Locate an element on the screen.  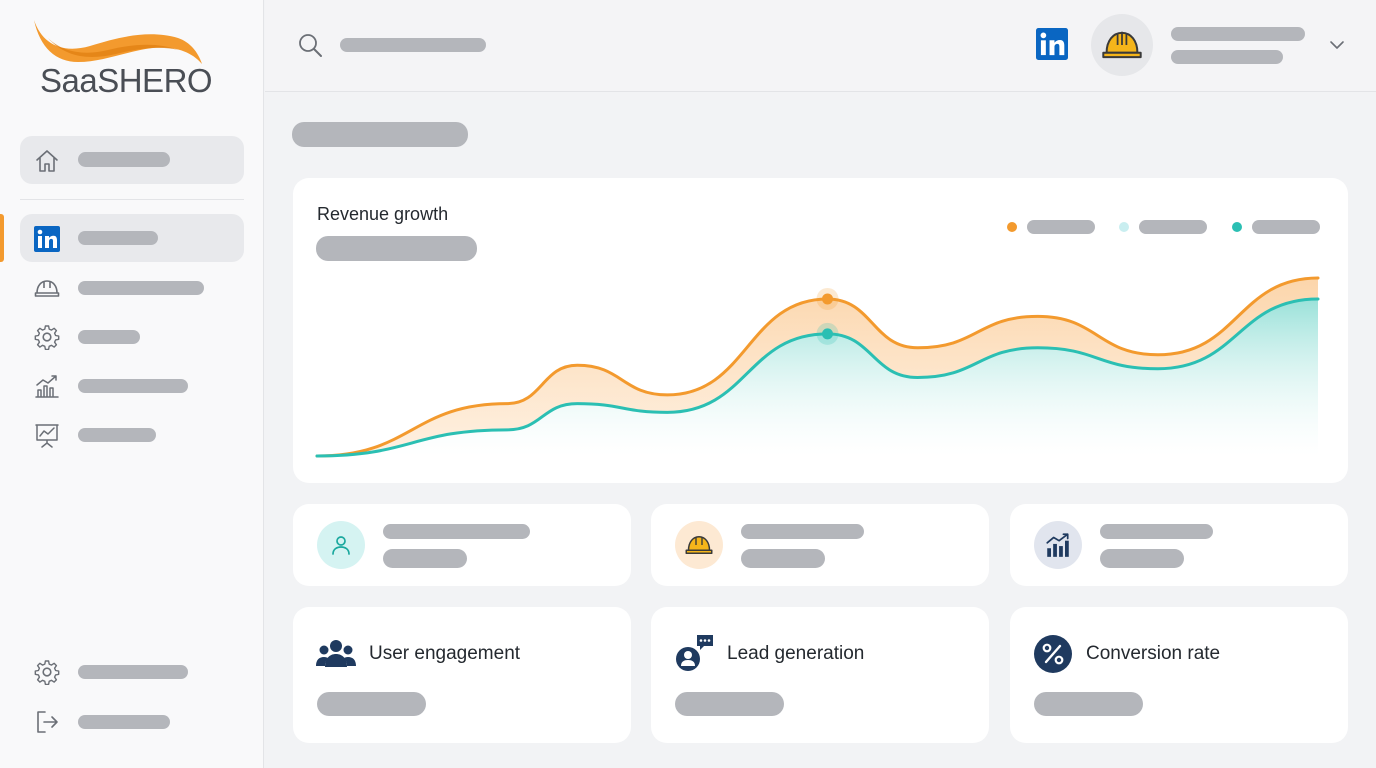
kpi-card-lead-generation: Lead generation is located at coordinates (820, 675).